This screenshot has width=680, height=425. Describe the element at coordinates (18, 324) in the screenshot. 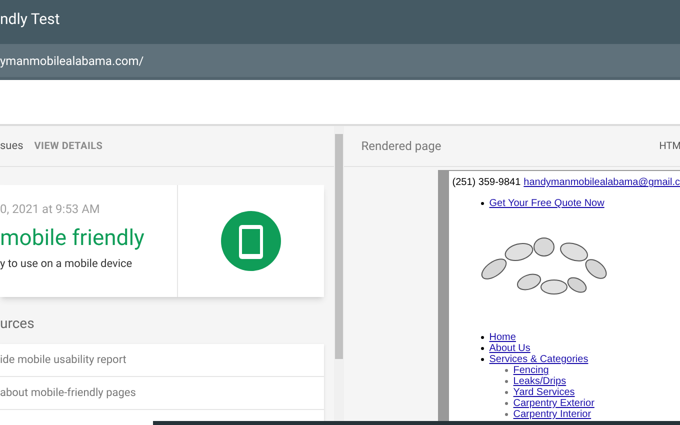

I see `section-heading: urces` at that location.